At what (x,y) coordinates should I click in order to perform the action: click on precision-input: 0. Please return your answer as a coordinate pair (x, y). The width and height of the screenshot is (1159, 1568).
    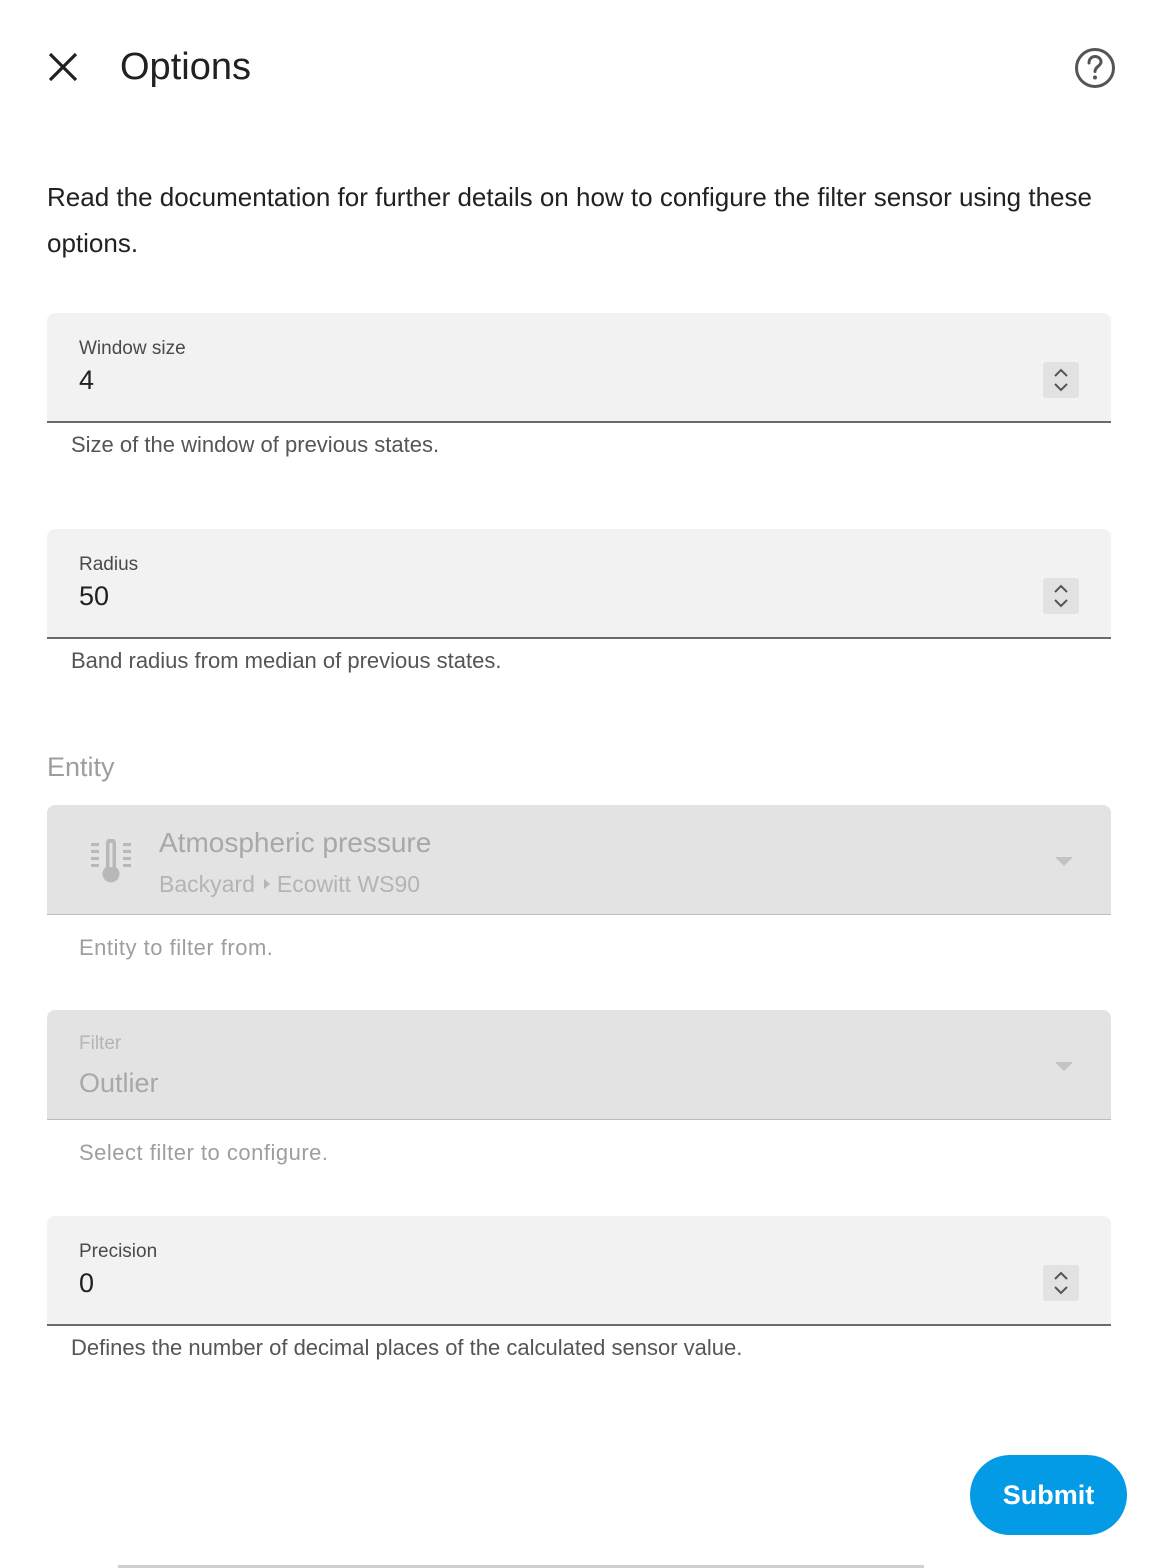
    Looking at the image, I should click on (86, 1283).